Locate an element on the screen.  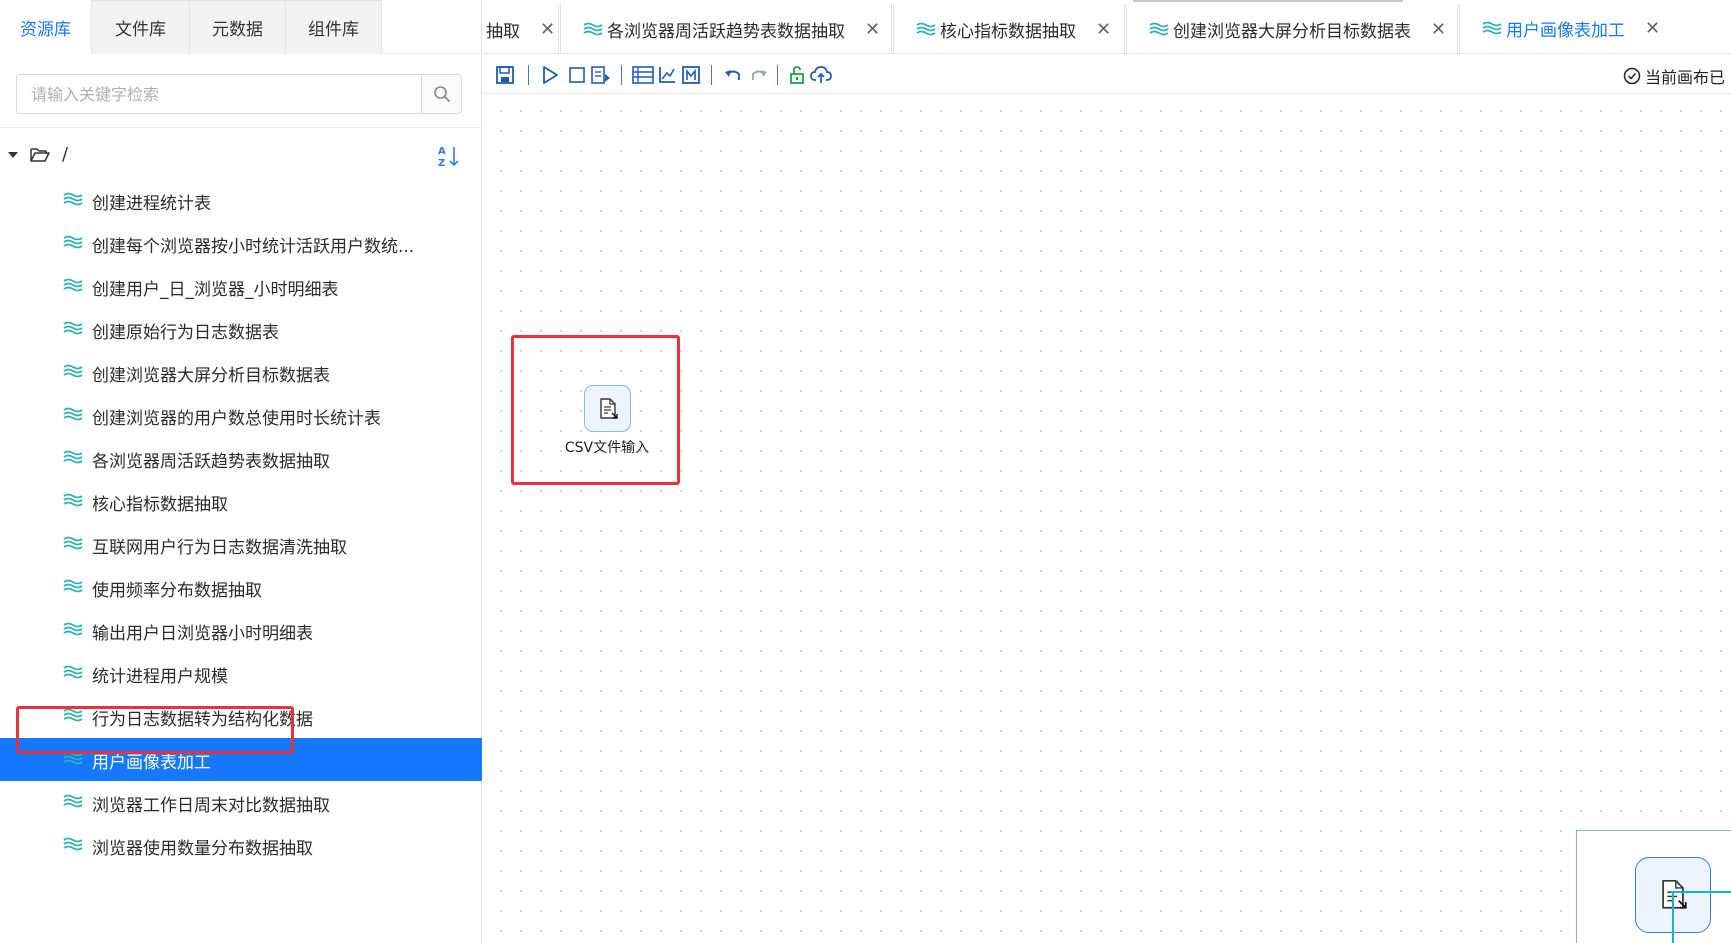
tree-item: 浏览器工作日周末对比数据抽取 is located at coordinates (241, 802).